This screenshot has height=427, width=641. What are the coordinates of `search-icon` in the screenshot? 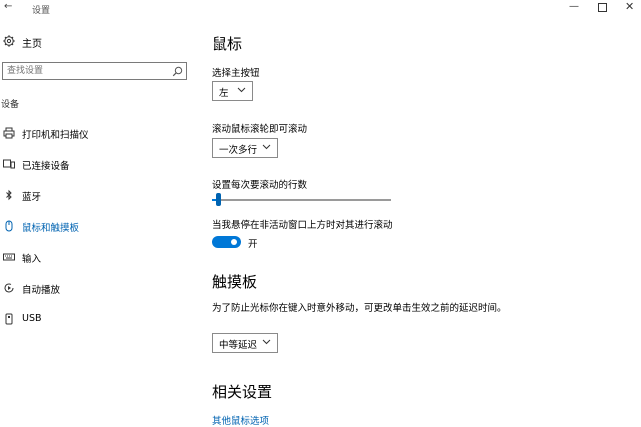 It's located at (177, 71).